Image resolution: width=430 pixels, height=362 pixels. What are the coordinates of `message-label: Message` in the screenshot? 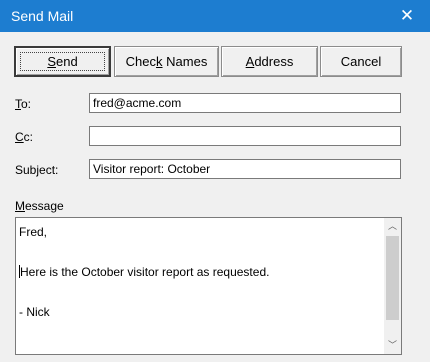 It's located at (39, 206).